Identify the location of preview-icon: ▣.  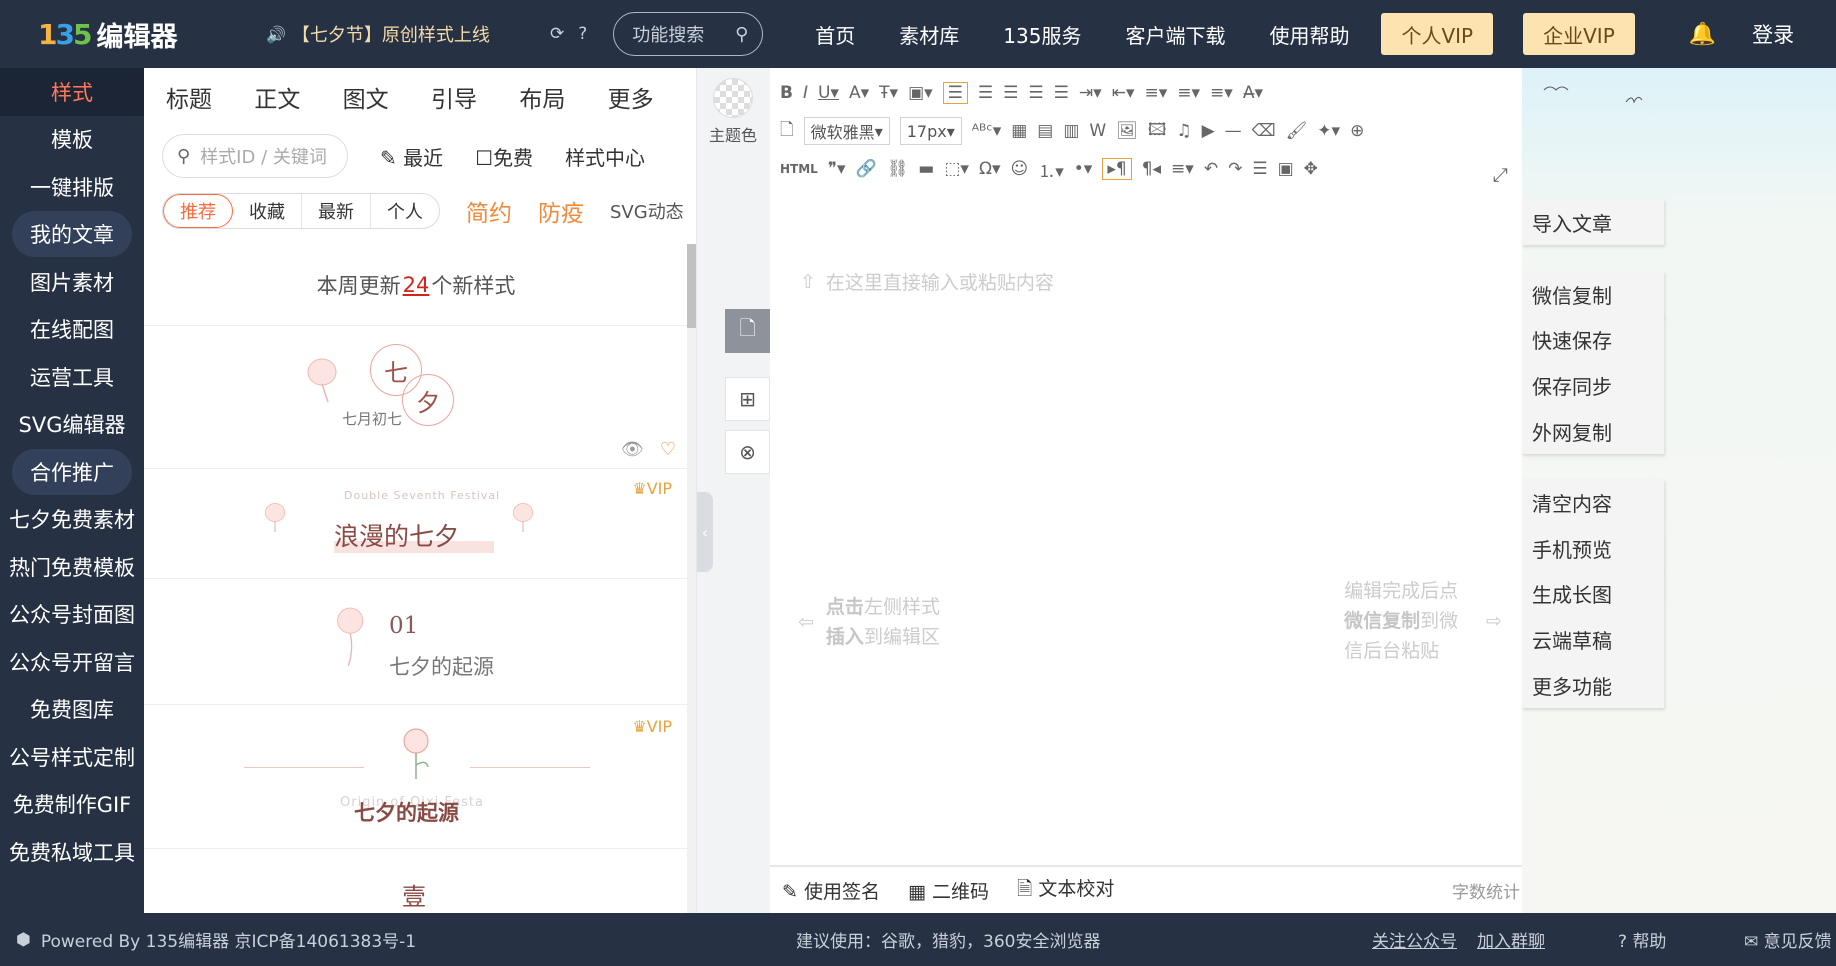
(1286, 169).